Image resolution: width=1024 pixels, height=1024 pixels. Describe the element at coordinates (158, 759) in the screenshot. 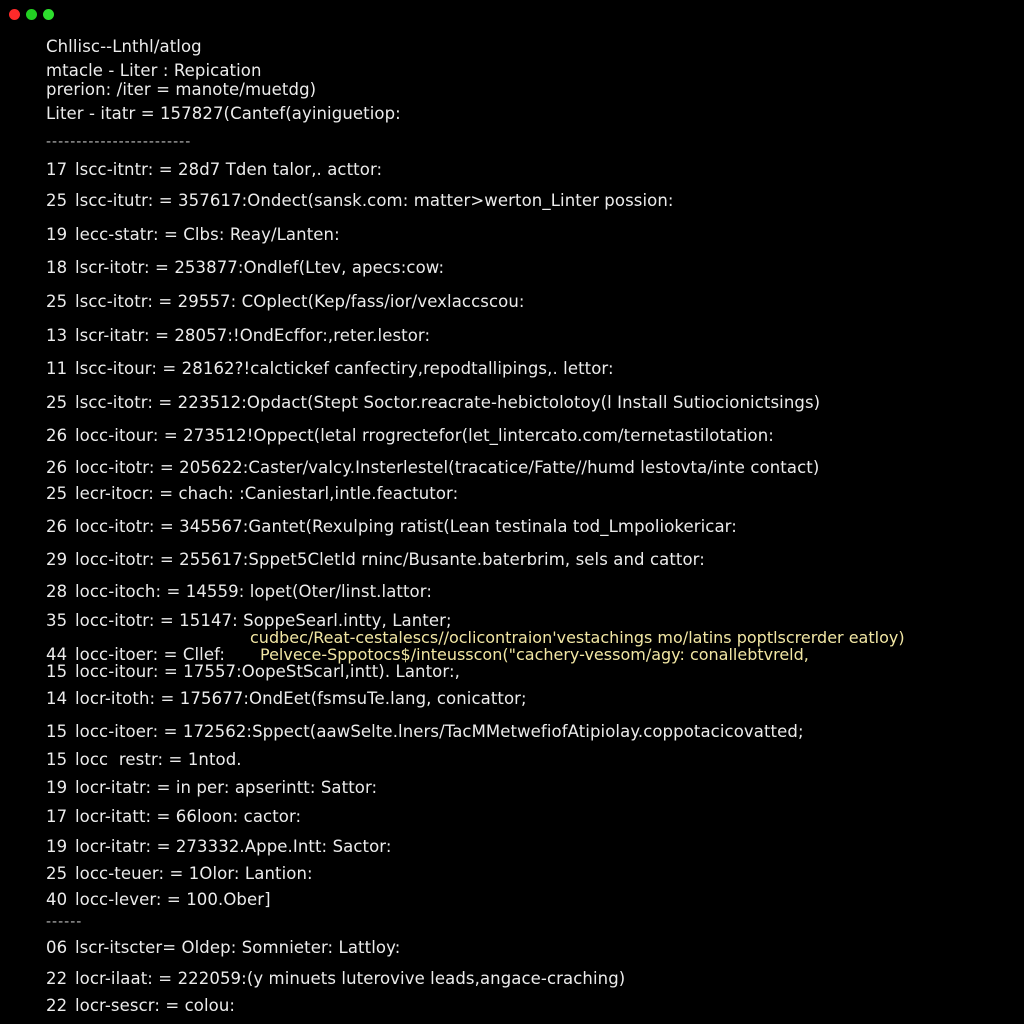

I see `row-text: locc restr: = 1ntod.` at that location.